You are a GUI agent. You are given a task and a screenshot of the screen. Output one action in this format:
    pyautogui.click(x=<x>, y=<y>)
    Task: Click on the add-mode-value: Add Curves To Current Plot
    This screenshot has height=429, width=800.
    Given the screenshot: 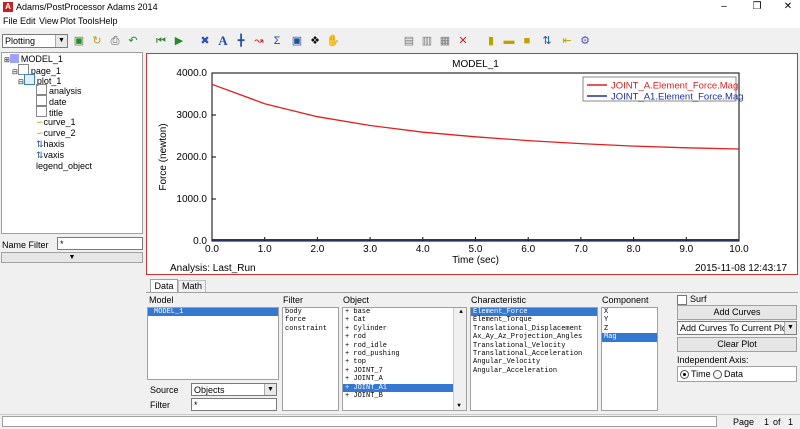 What is the action you would take?
    pyautogui.click(x=735, y=328)
    